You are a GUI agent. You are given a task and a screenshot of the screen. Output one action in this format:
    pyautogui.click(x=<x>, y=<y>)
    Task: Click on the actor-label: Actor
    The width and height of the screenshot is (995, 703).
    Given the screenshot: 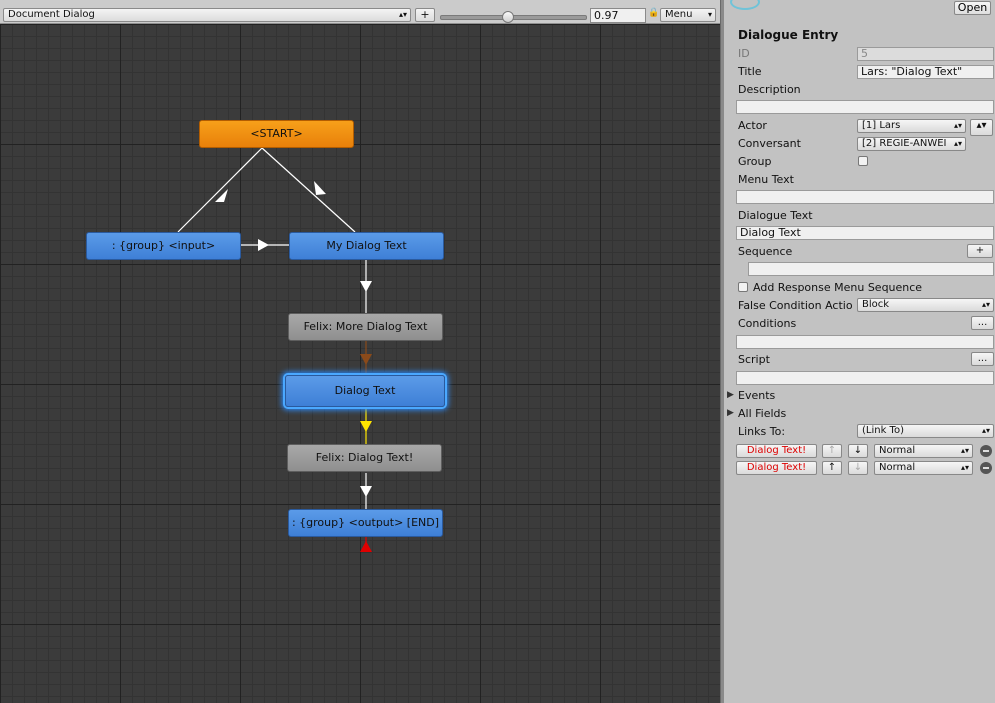 What is the action you would take?
    pyautogui.click(x=752, y=125)
    